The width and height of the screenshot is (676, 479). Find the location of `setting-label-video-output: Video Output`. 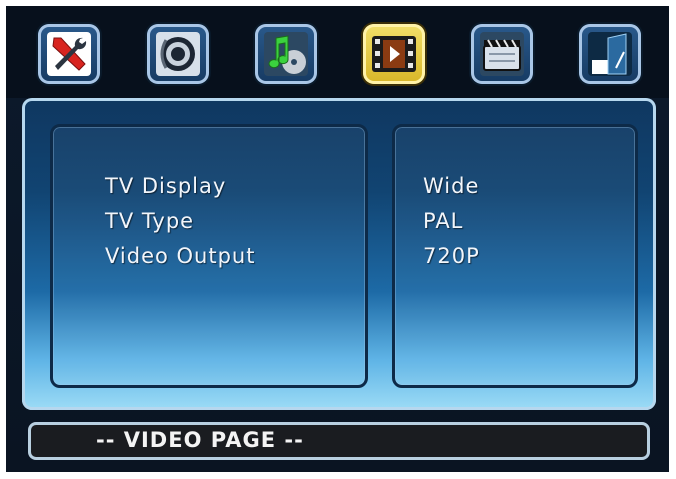

setting-label-video-output: Video Output is located at coordinates (180, 256).